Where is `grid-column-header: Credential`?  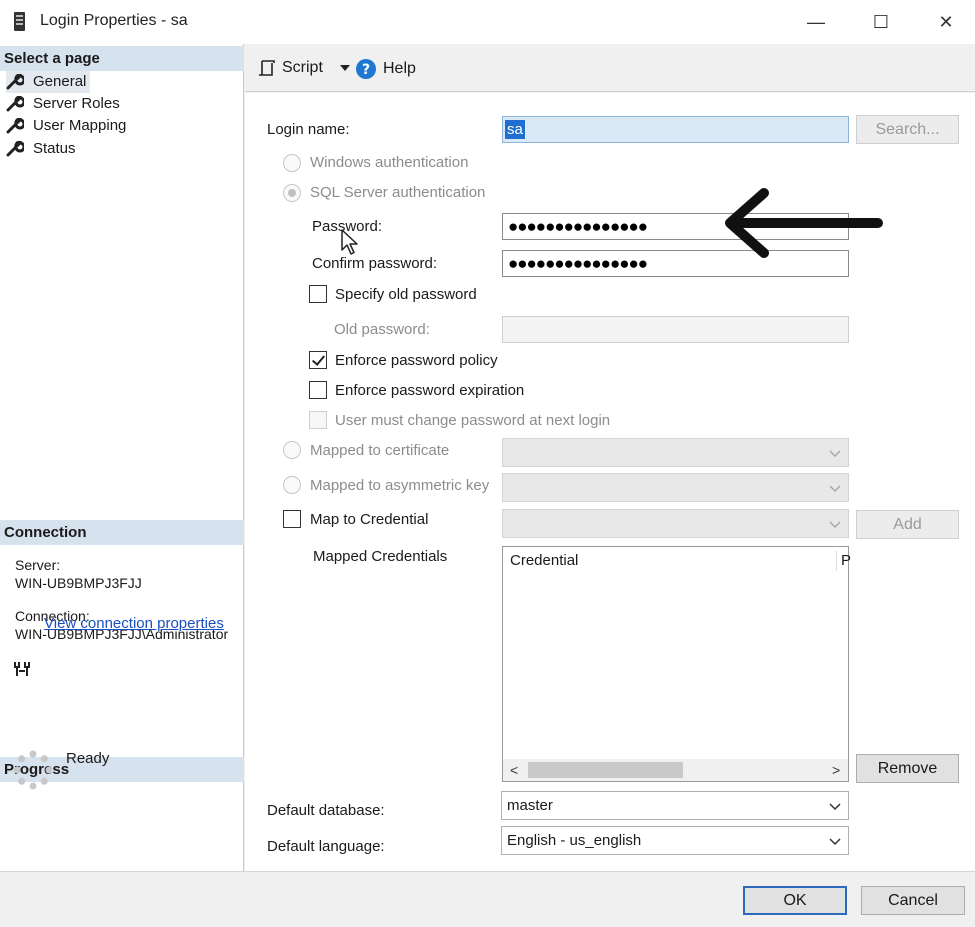 grid-column-header: Credential is located at coordinates (544, 560).